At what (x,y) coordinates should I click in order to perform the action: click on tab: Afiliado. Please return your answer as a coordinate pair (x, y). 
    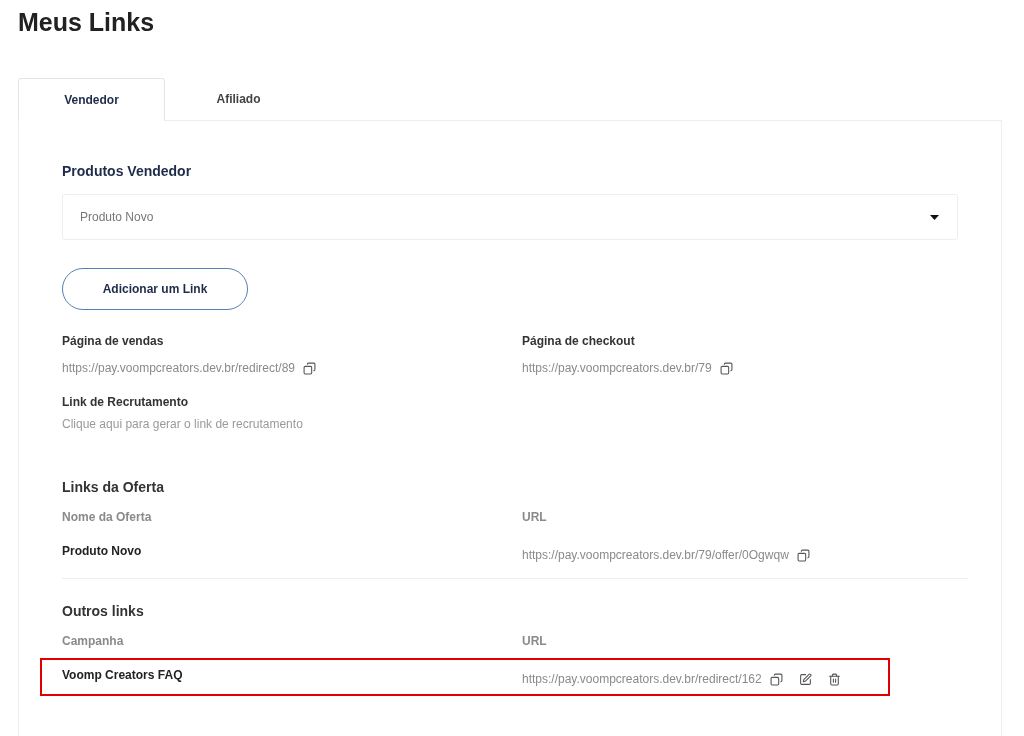
    Looking at the image, I should click on (238, 98).